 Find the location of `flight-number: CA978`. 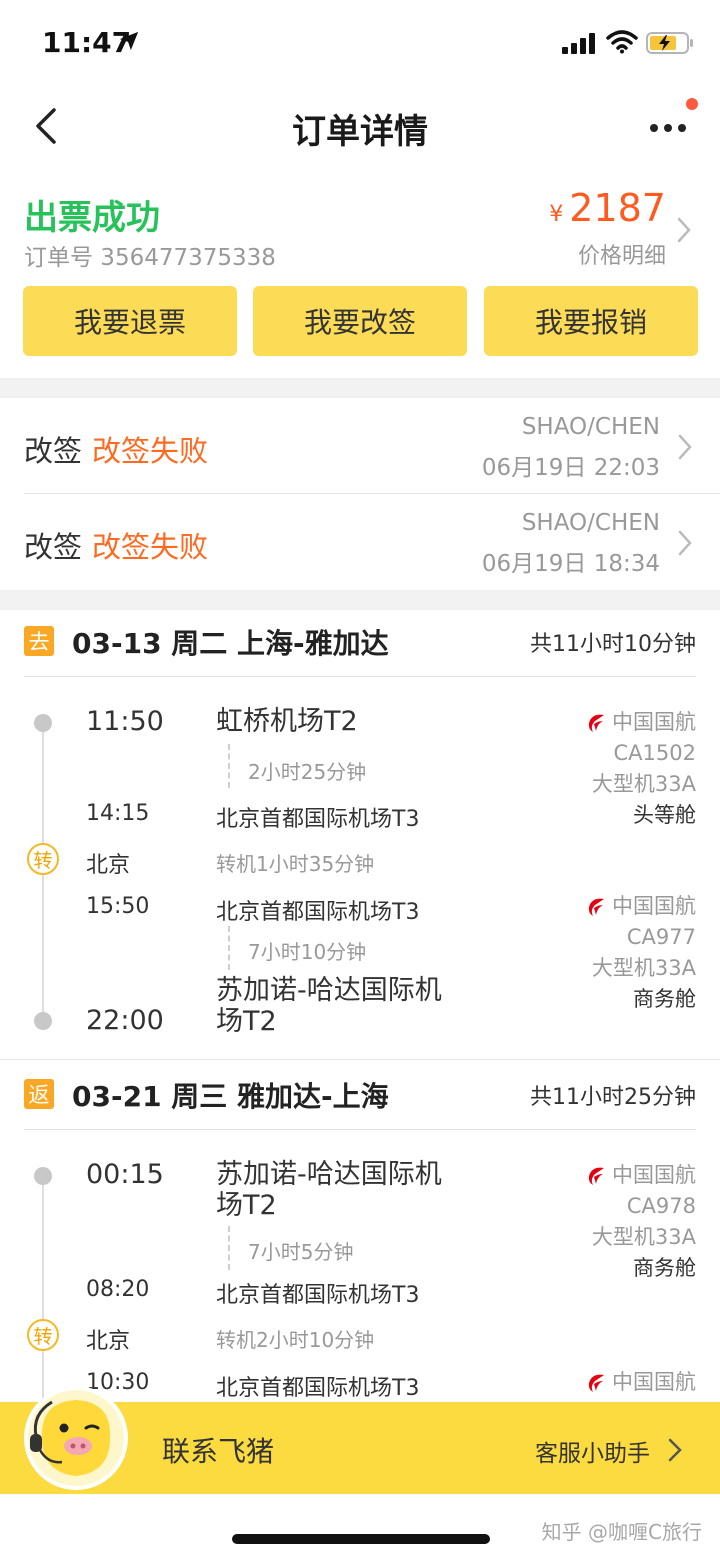

flight-number: CA978 is located at coordinates (661, 1206).